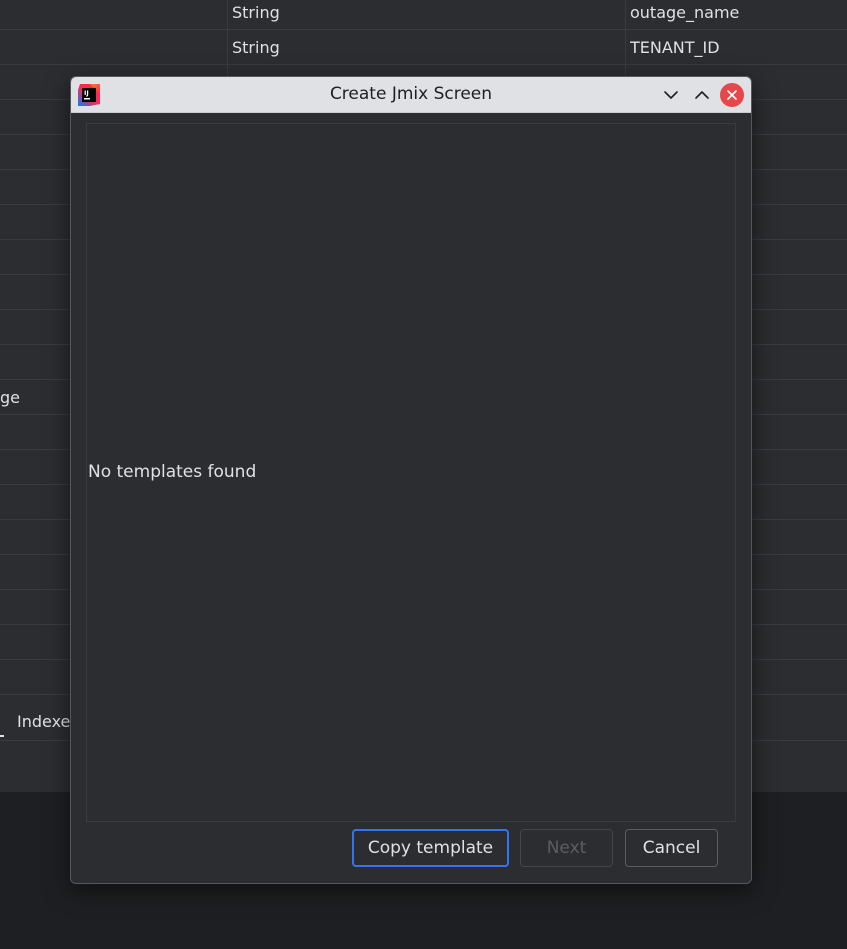  What do you see at coordinates (423, 15) in the screenshot?
I see `background-table-row: String outage_name` at bounding box center [423, 15].